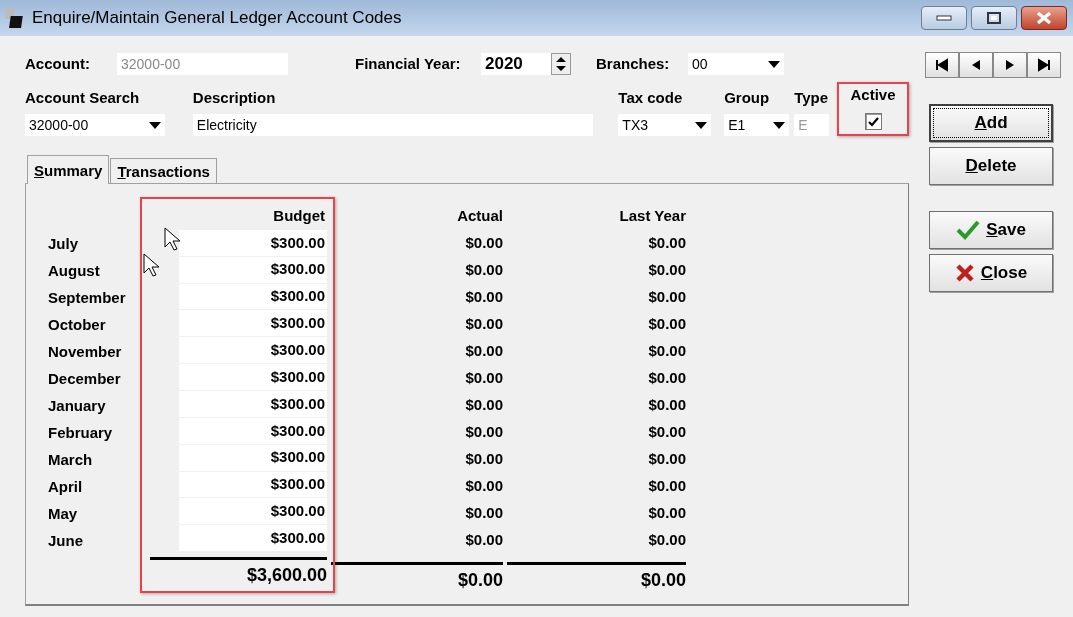 The height and width of the screenshot is (617, 1073). Describe the element at coordinates (85, 379) in the screenshot. I see `month-label: December` at that location.